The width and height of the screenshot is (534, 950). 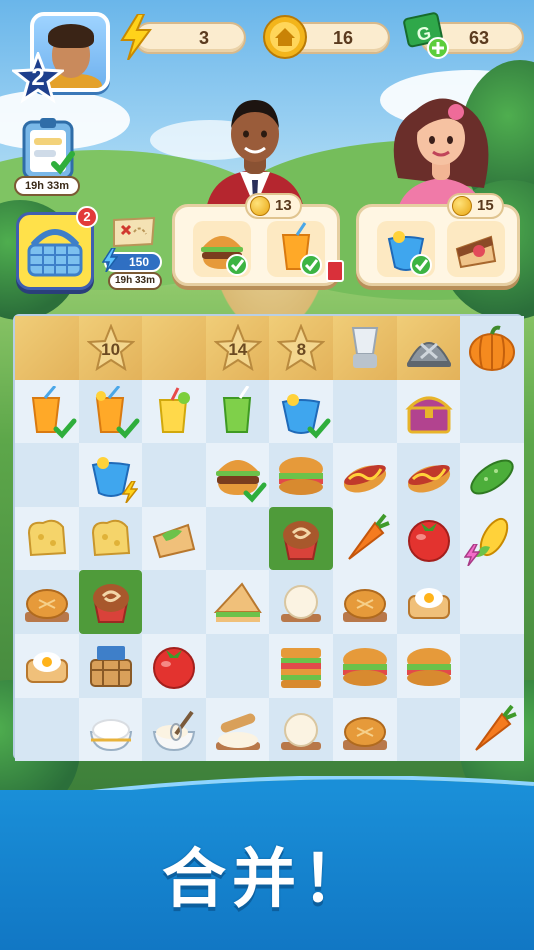 What do you see at coordinates (110, 666) in the screenshot?
I see `board-item-picnic-basket` at bounding box center [110, 666].